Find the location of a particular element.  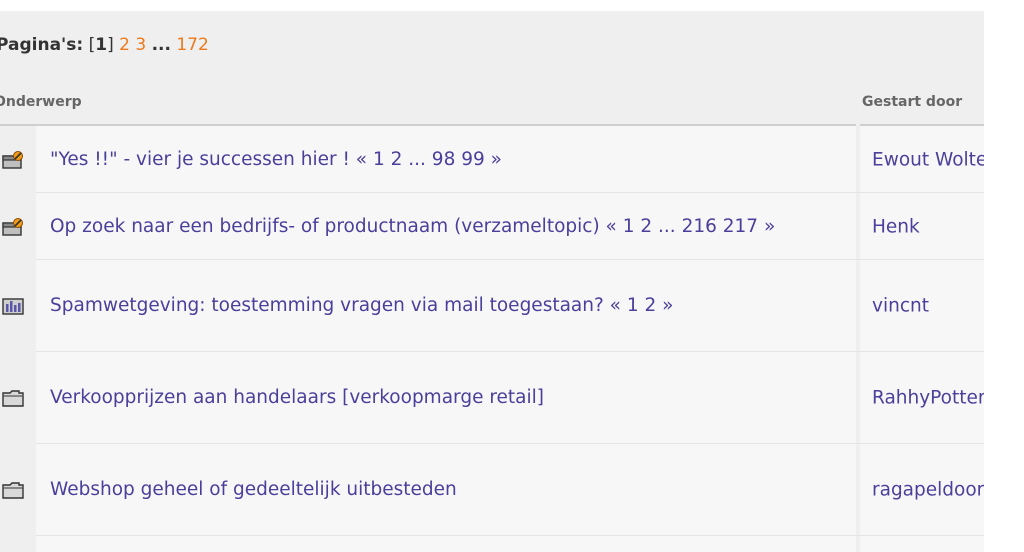

topic-starter-cell: ragapeldoorn is located at coordinates (922, 490).